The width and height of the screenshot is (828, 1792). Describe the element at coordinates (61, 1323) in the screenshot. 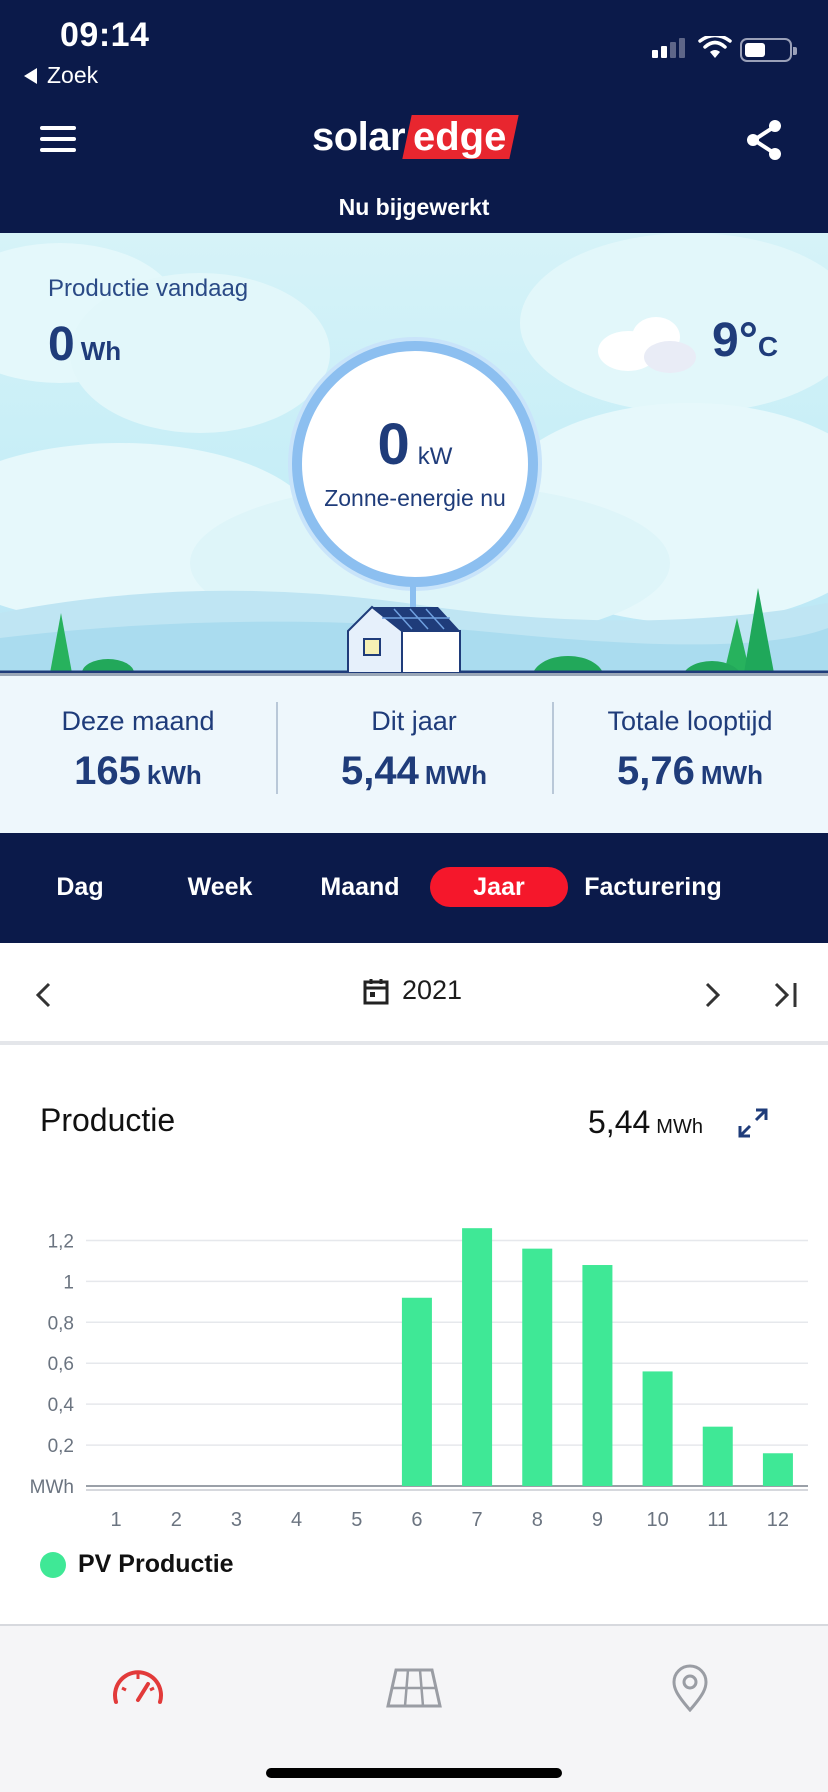

I see `y-tick-label: 0,8` at that location.